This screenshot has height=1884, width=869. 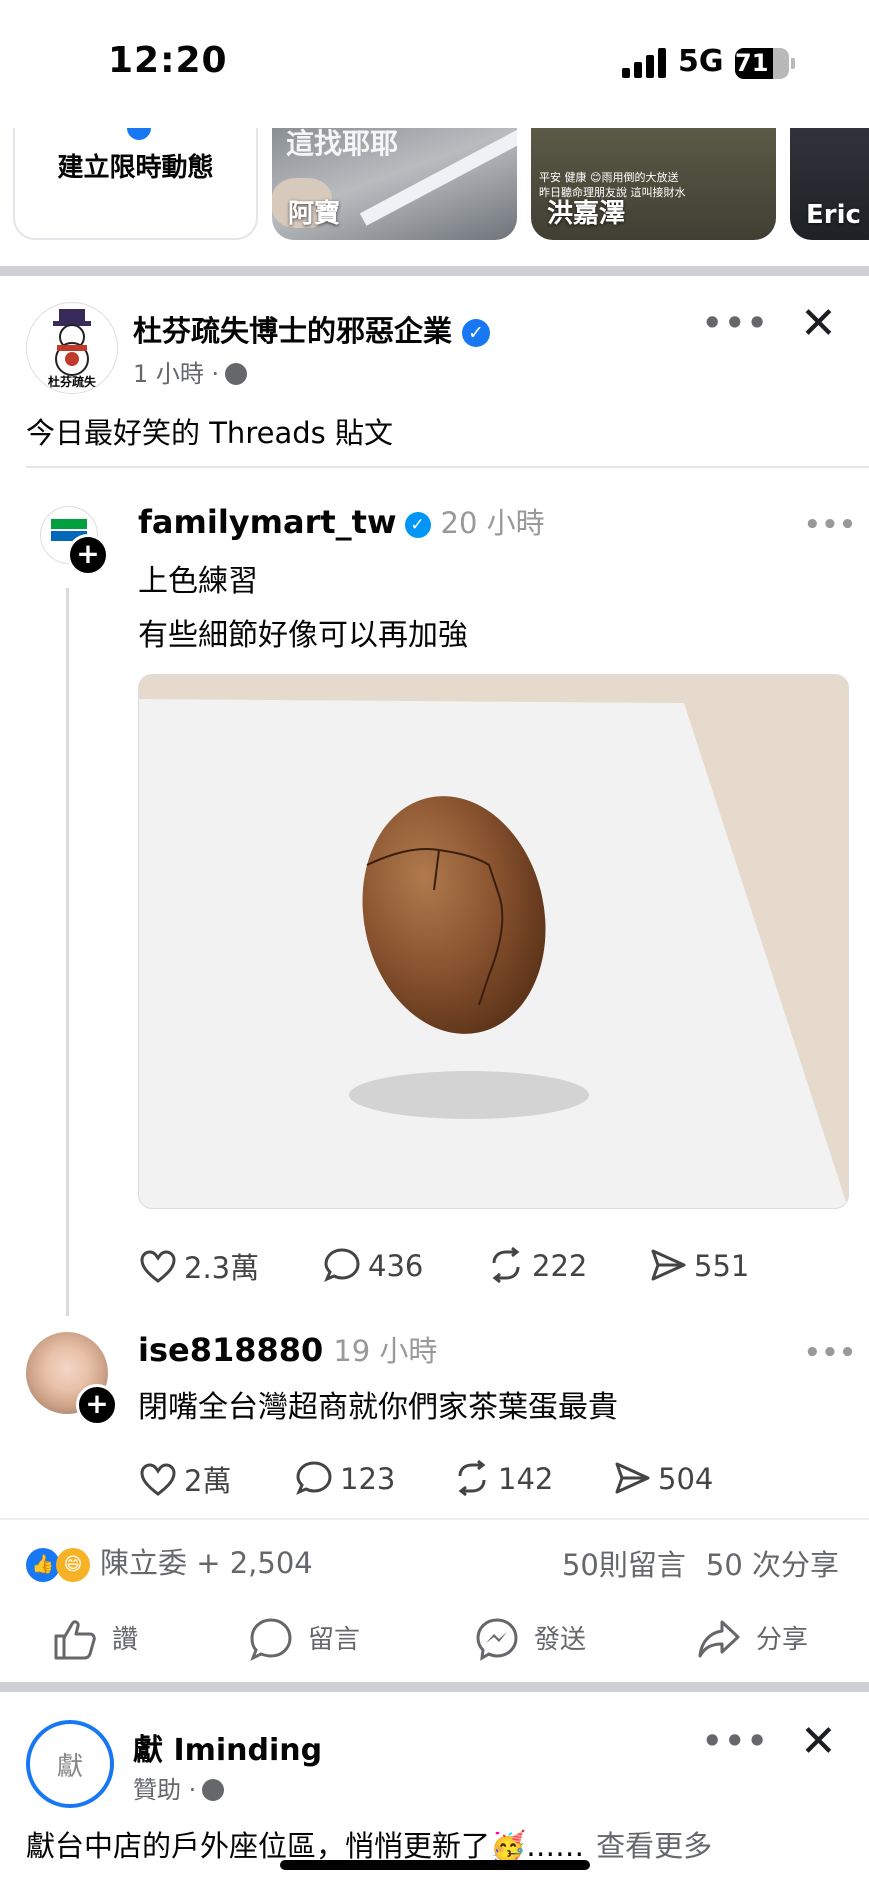 What do you see at coordinates (314, 214) in the screenshot?
I see `story-name: 阿寶` at bounding box center [314, 214].